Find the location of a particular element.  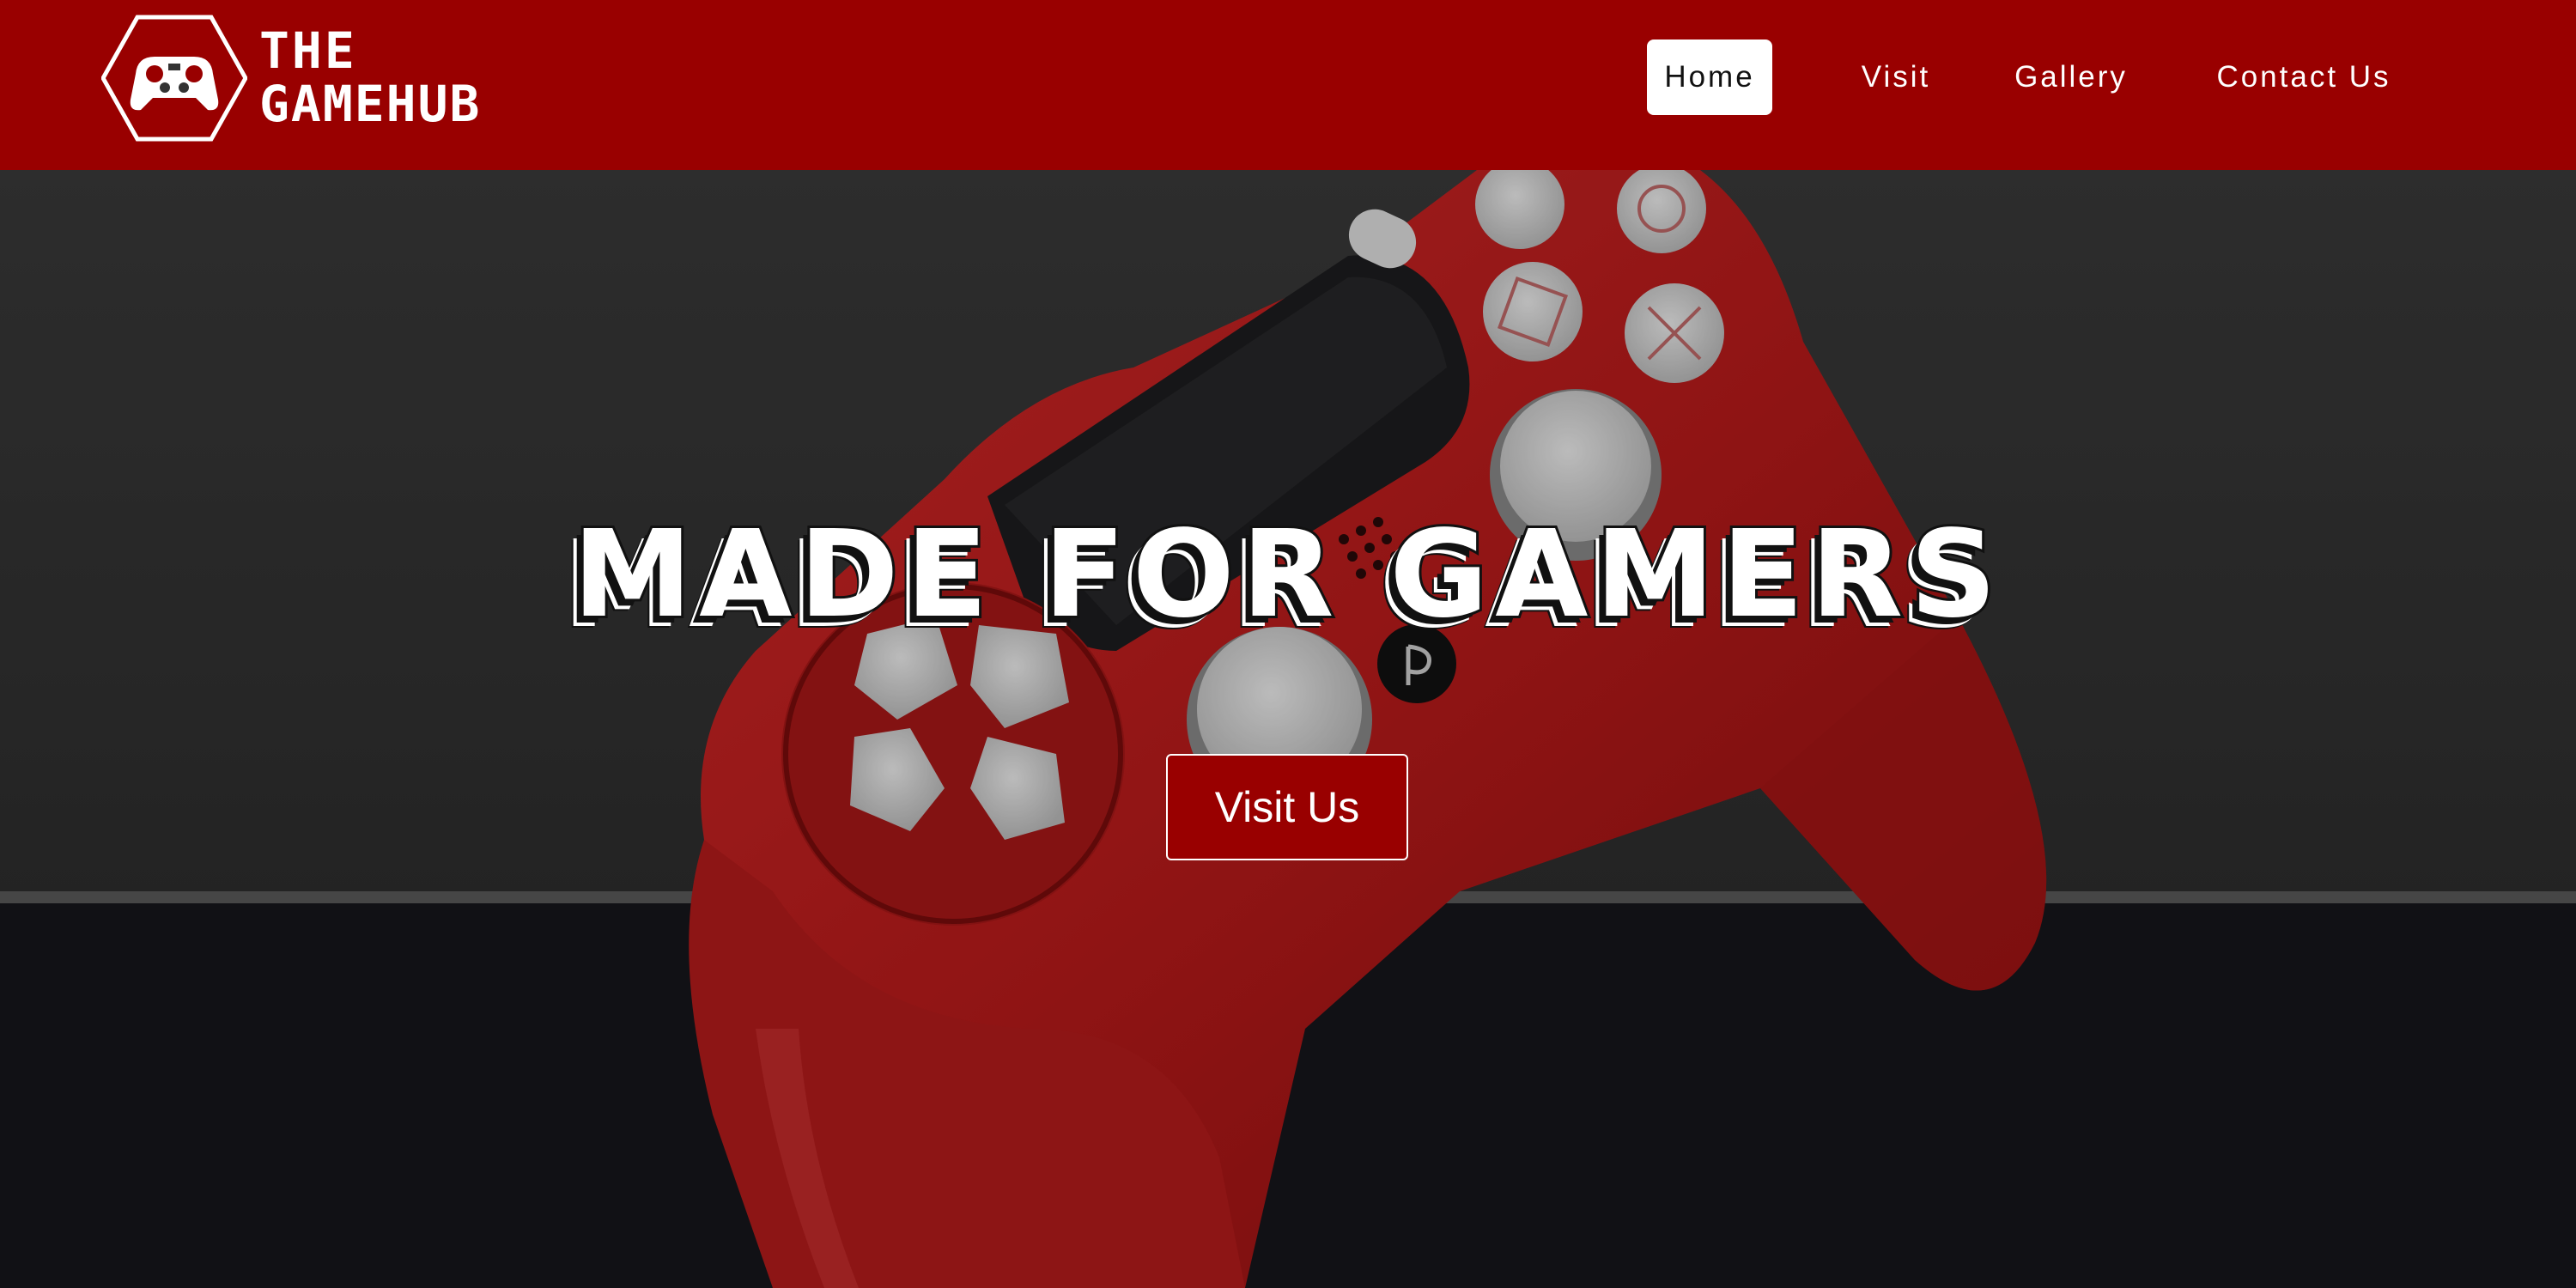

brand-line-1: THE is located at coordinates (308, 50).